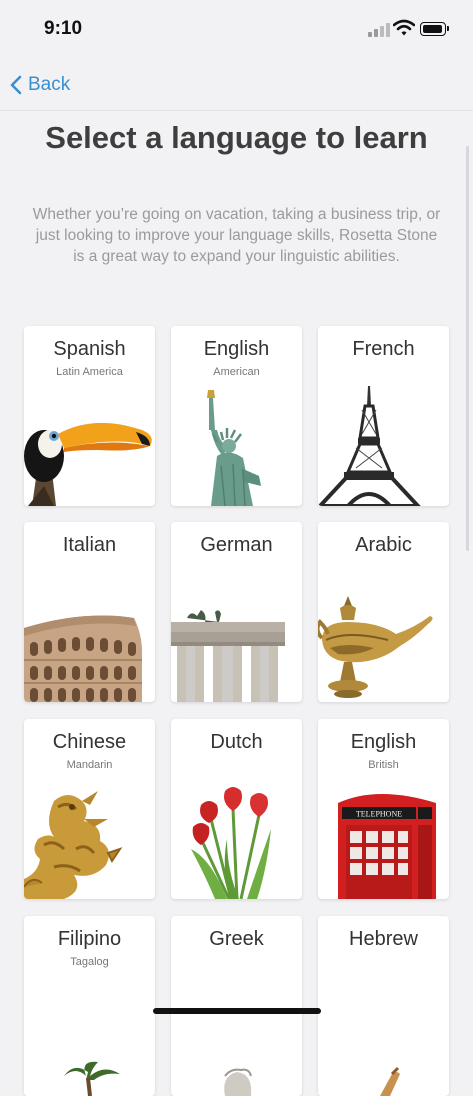 This screenshot has height=1096, width=473. I want to click on language-variant: Latin America, so click(89, 372).